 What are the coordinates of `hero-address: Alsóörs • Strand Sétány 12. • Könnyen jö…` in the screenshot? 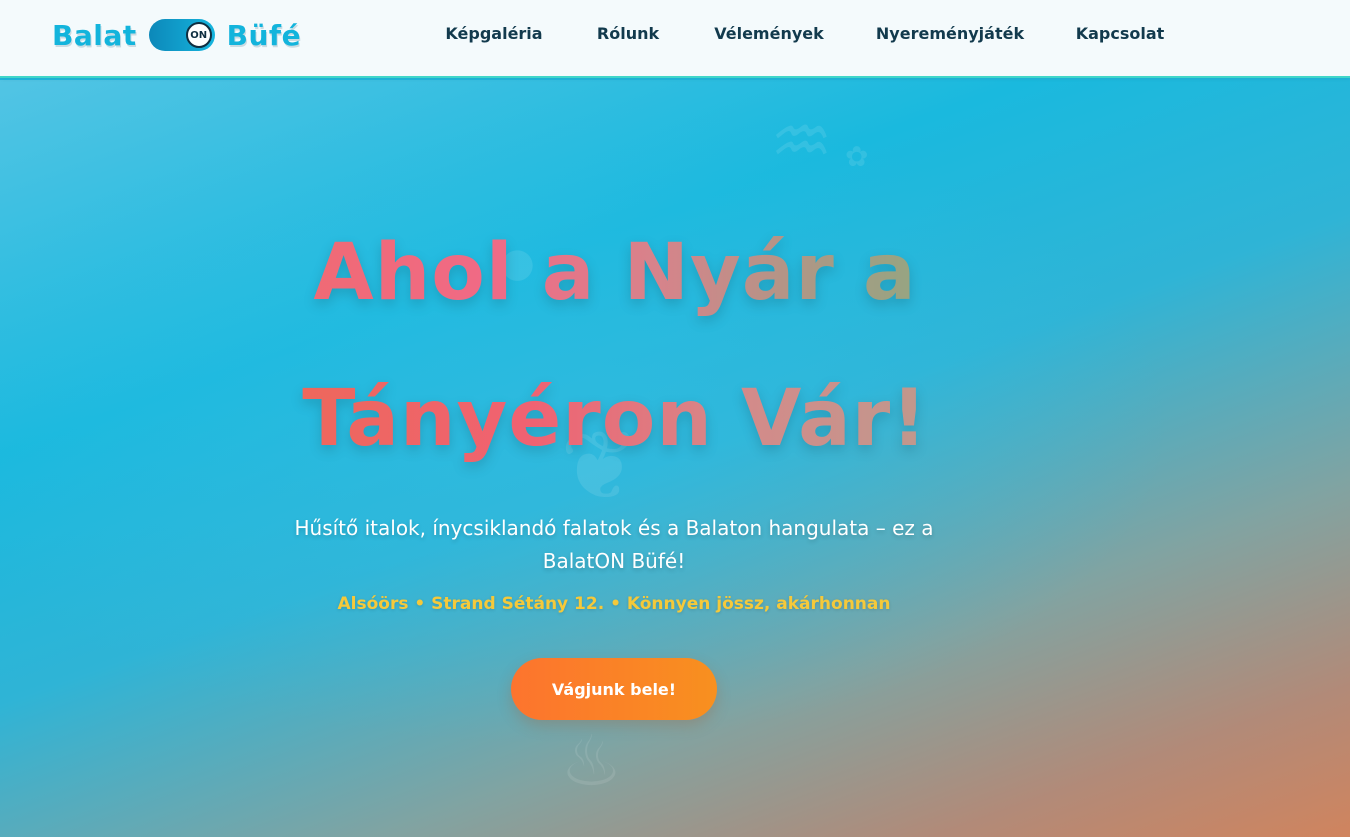 It's located at (614, 604).